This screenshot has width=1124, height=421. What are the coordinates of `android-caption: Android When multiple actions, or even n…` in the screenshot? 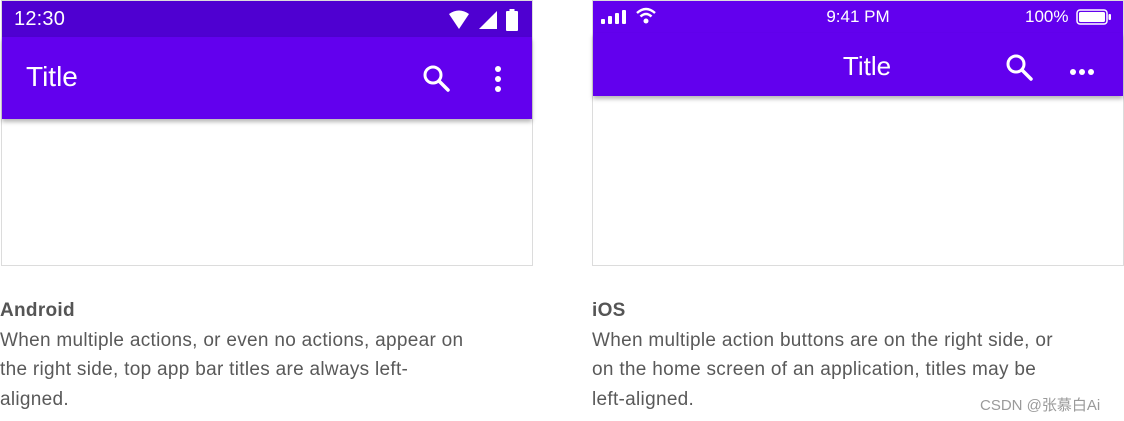 It's located at (267, 355).